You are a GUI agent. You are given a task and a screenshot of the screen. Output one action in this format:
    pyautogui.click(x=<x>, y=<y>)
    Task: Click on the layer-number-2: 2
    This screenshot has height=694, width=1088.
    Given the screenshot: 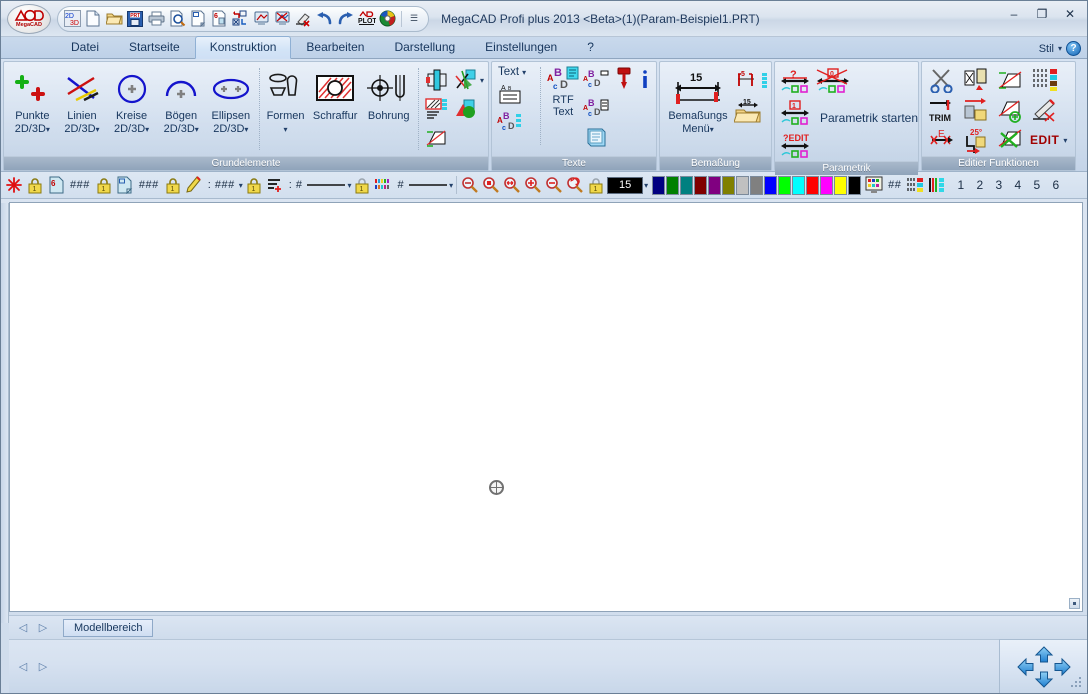 What is the action you would take?
    pyautogui.click(x=979, y=185)
    